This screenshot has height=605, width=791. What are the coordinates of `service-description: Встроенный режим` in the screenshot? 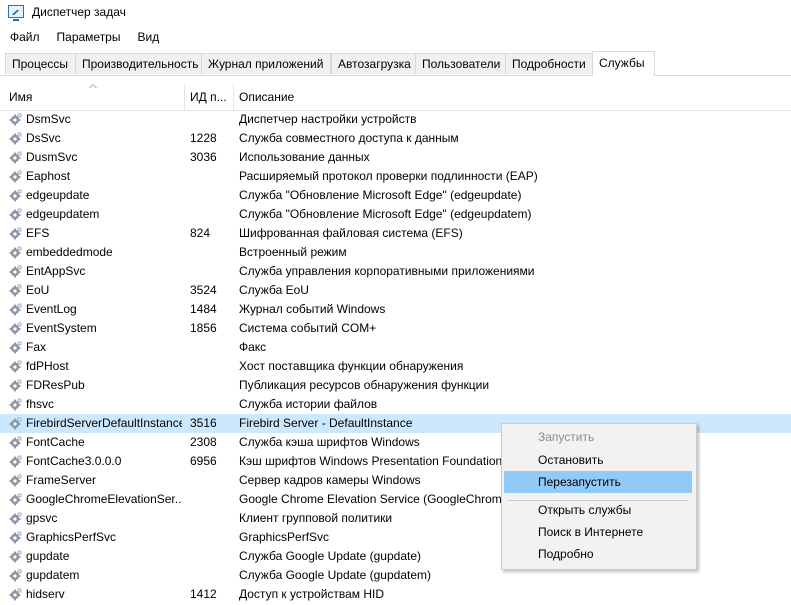 It's located at (293, 252).